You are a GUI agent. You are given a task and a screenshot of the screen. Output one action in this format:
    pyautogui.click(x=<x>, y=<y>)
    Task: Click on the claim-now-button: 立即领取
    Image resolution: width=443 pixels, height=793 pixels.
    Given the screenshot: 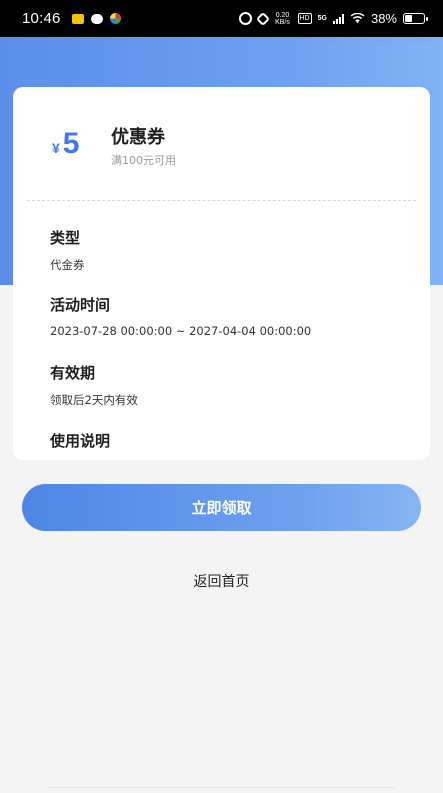 What is the action you would take?
    pyautogui.click(x=221, y=507)
    